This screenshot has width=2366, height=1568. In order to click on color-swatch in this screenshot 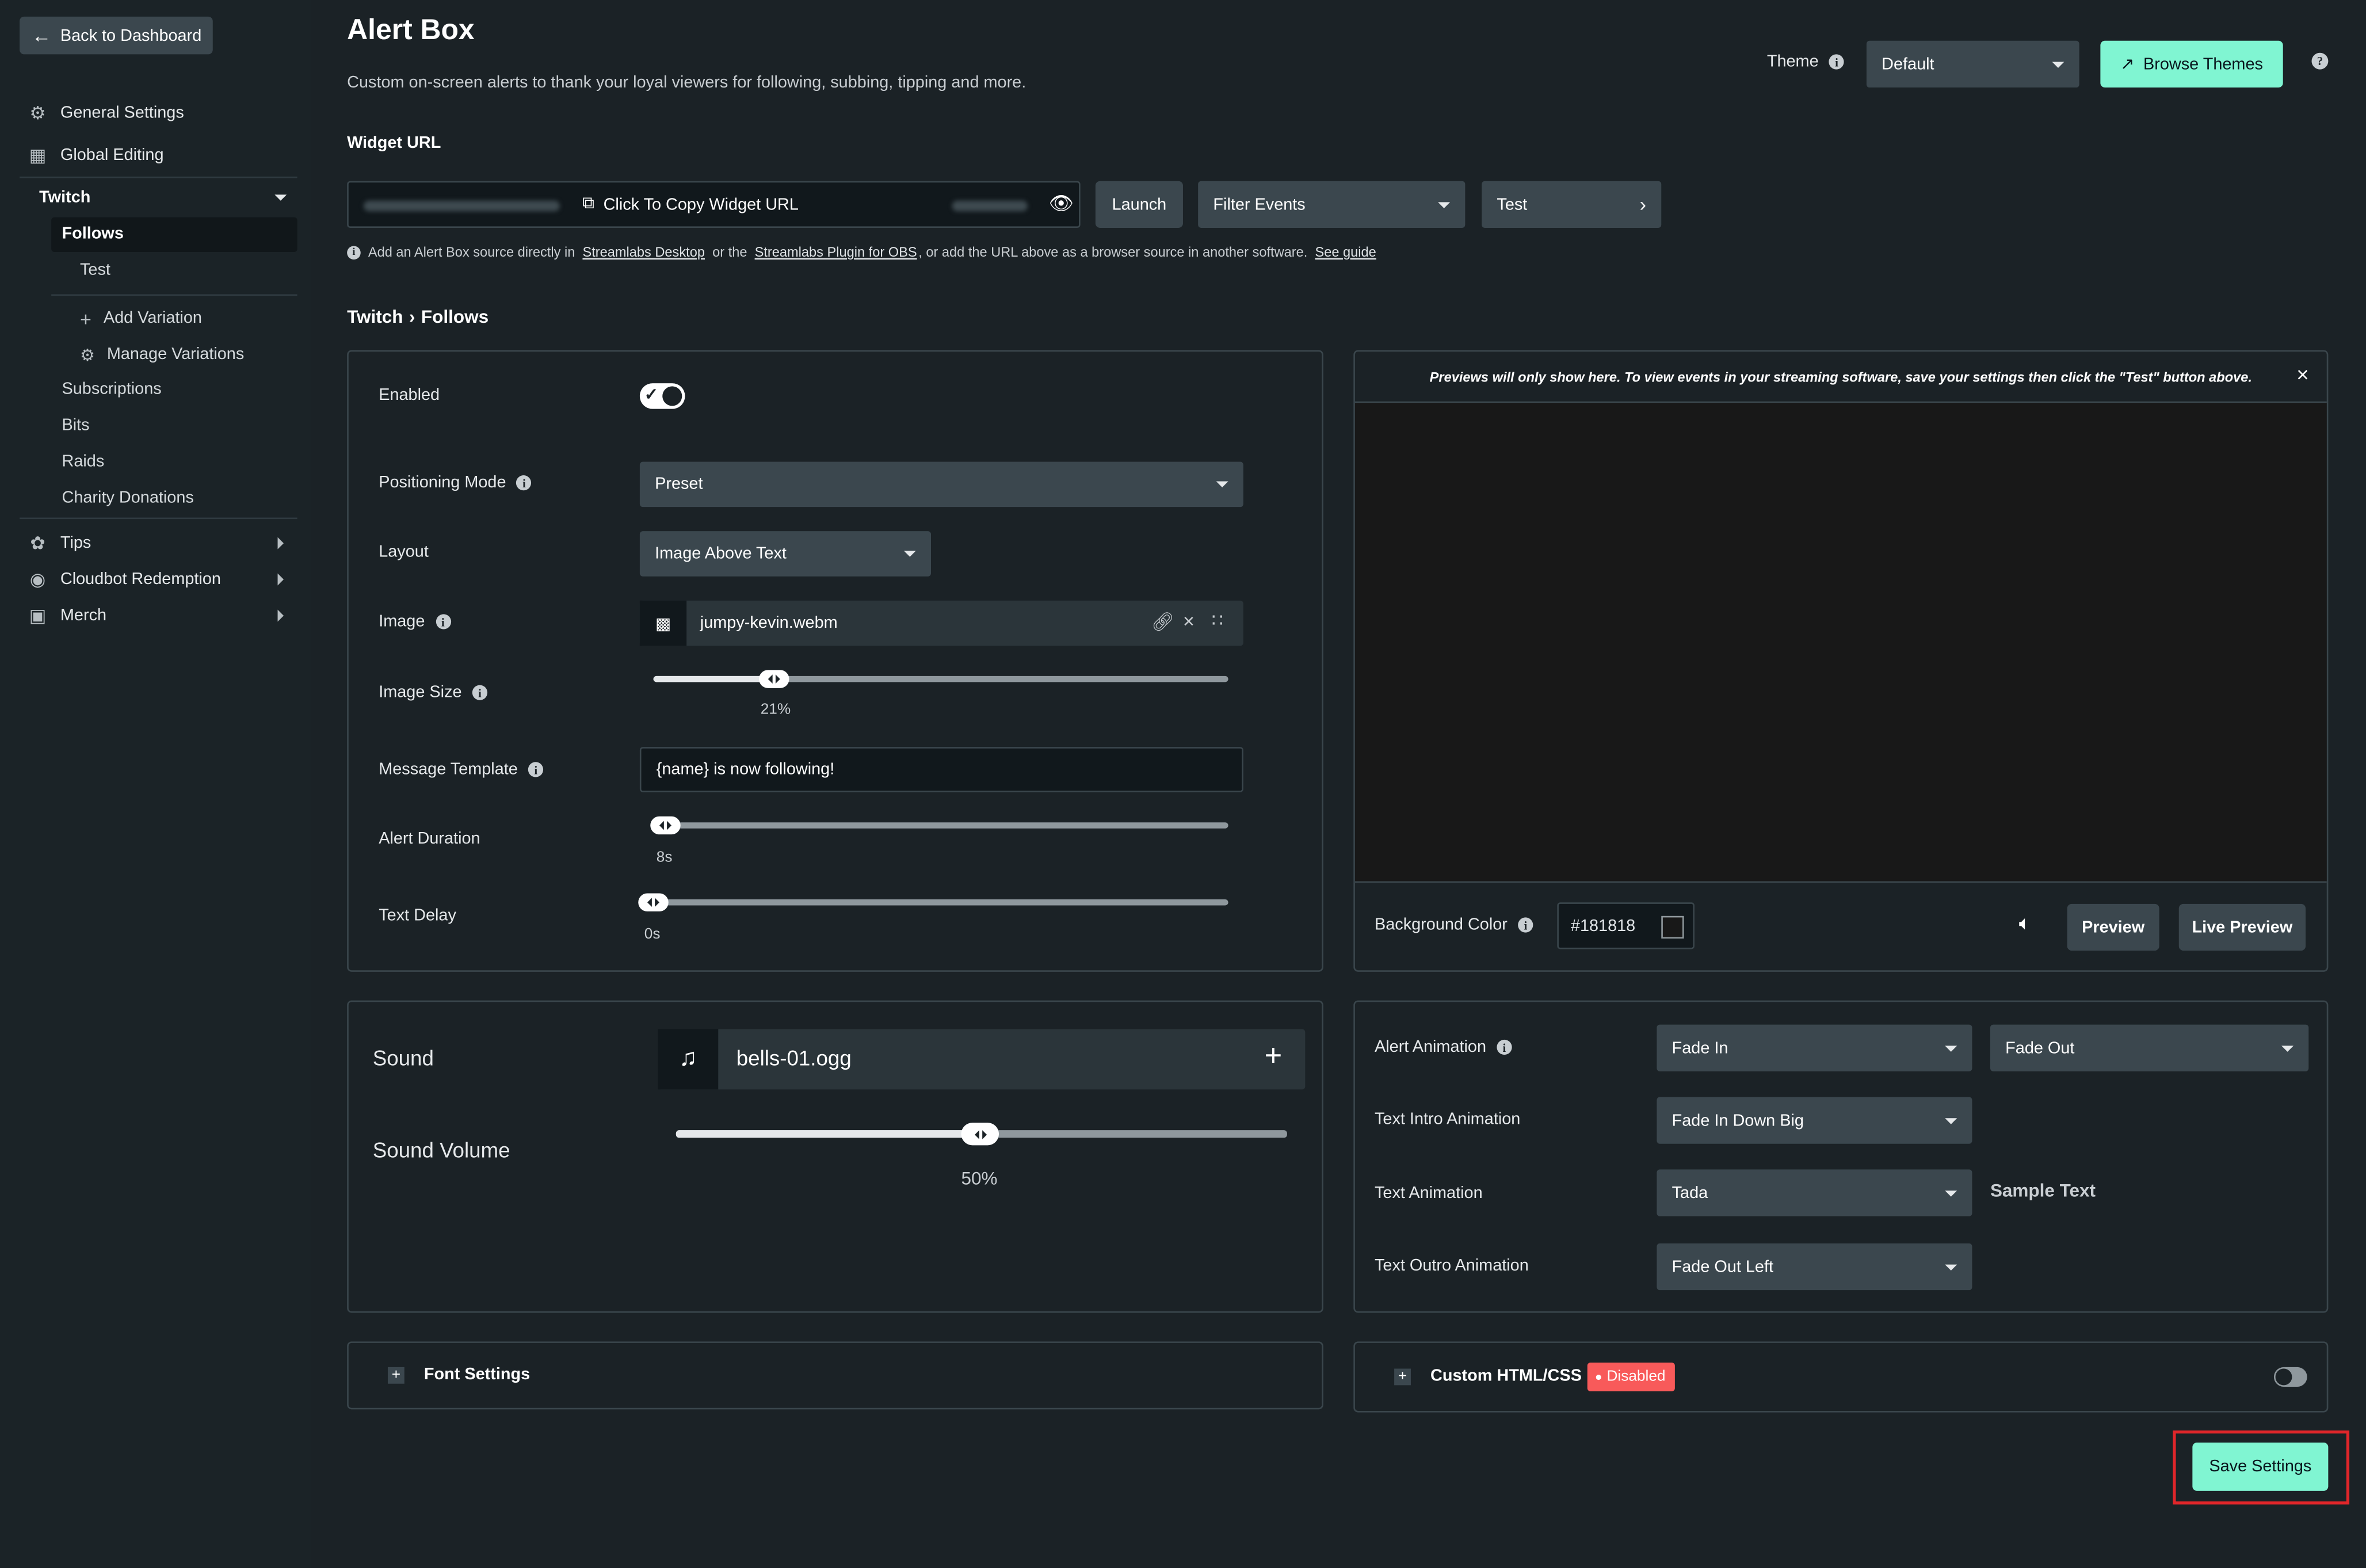, I will do `click(1672, 927)`.